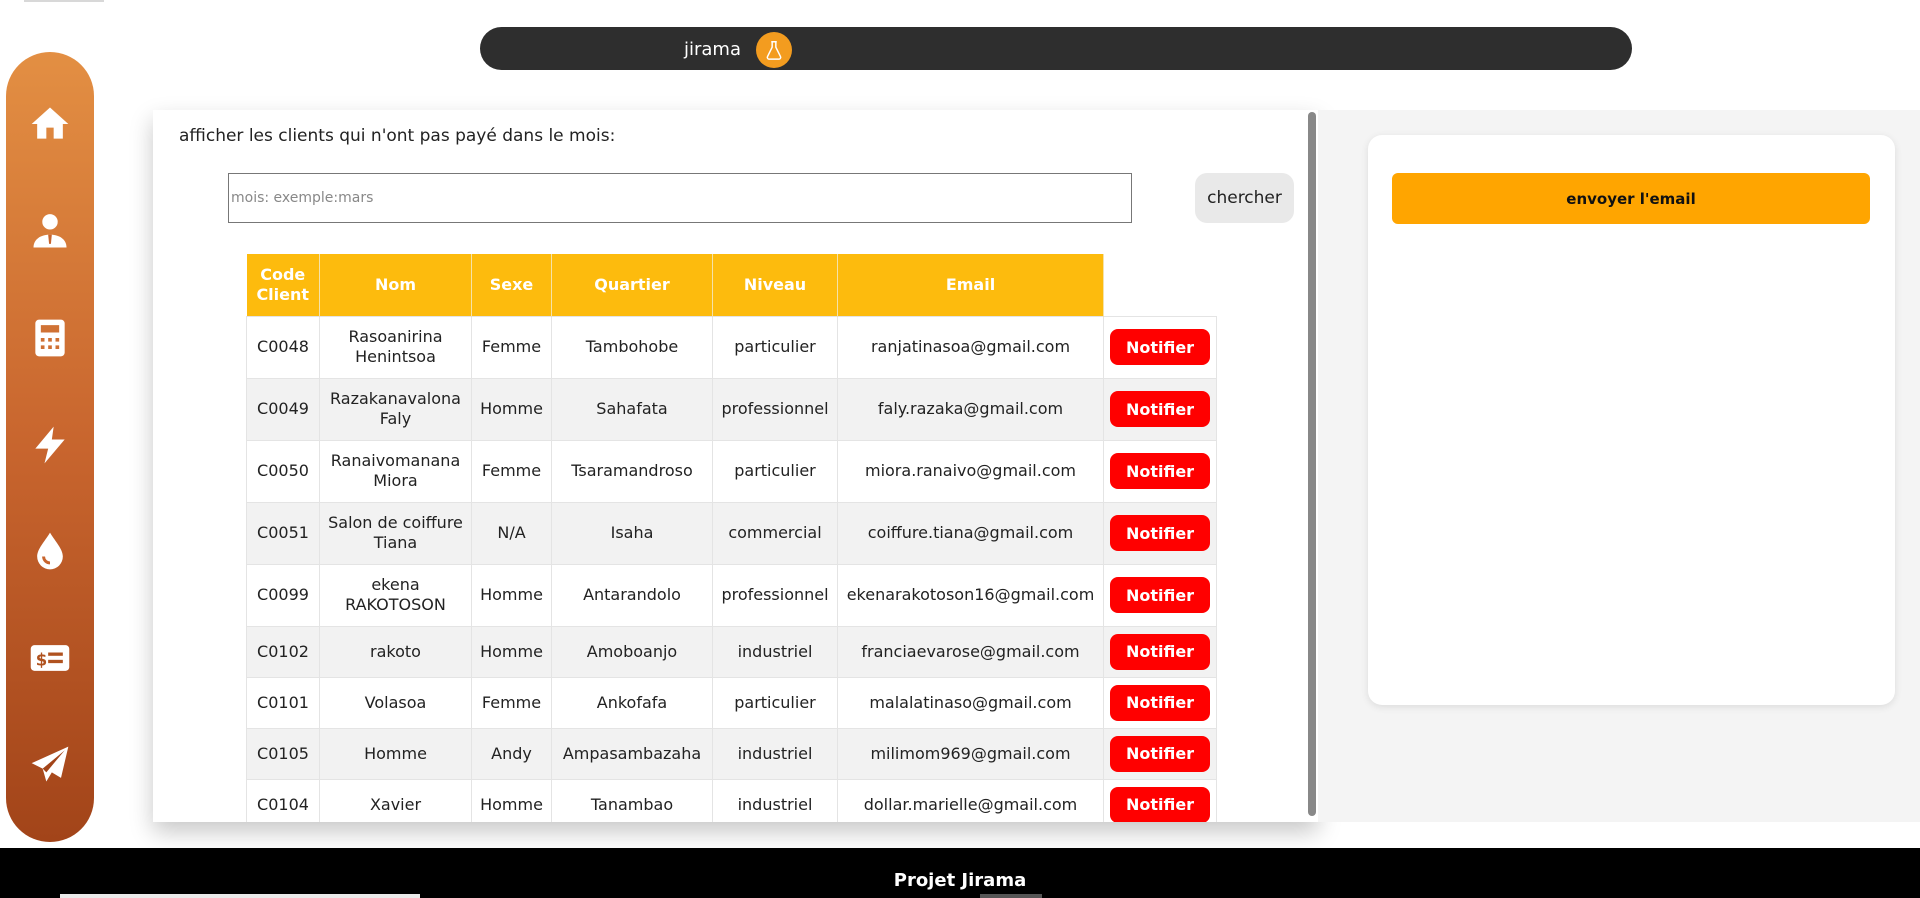 Image resolution: width=1920 pixels, height=898 pixels. What do you see at coordinates (64, 1) in the screenshot?
I see `top-tab-indicator` at bounding box center [64, 1].